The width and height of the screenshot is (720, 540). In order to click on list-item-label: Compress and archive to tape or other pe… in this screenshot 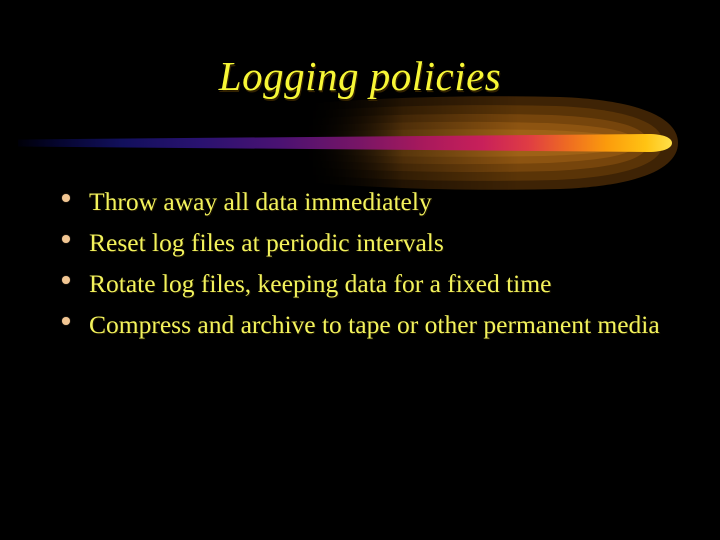, I will do `click(374, 324)`.